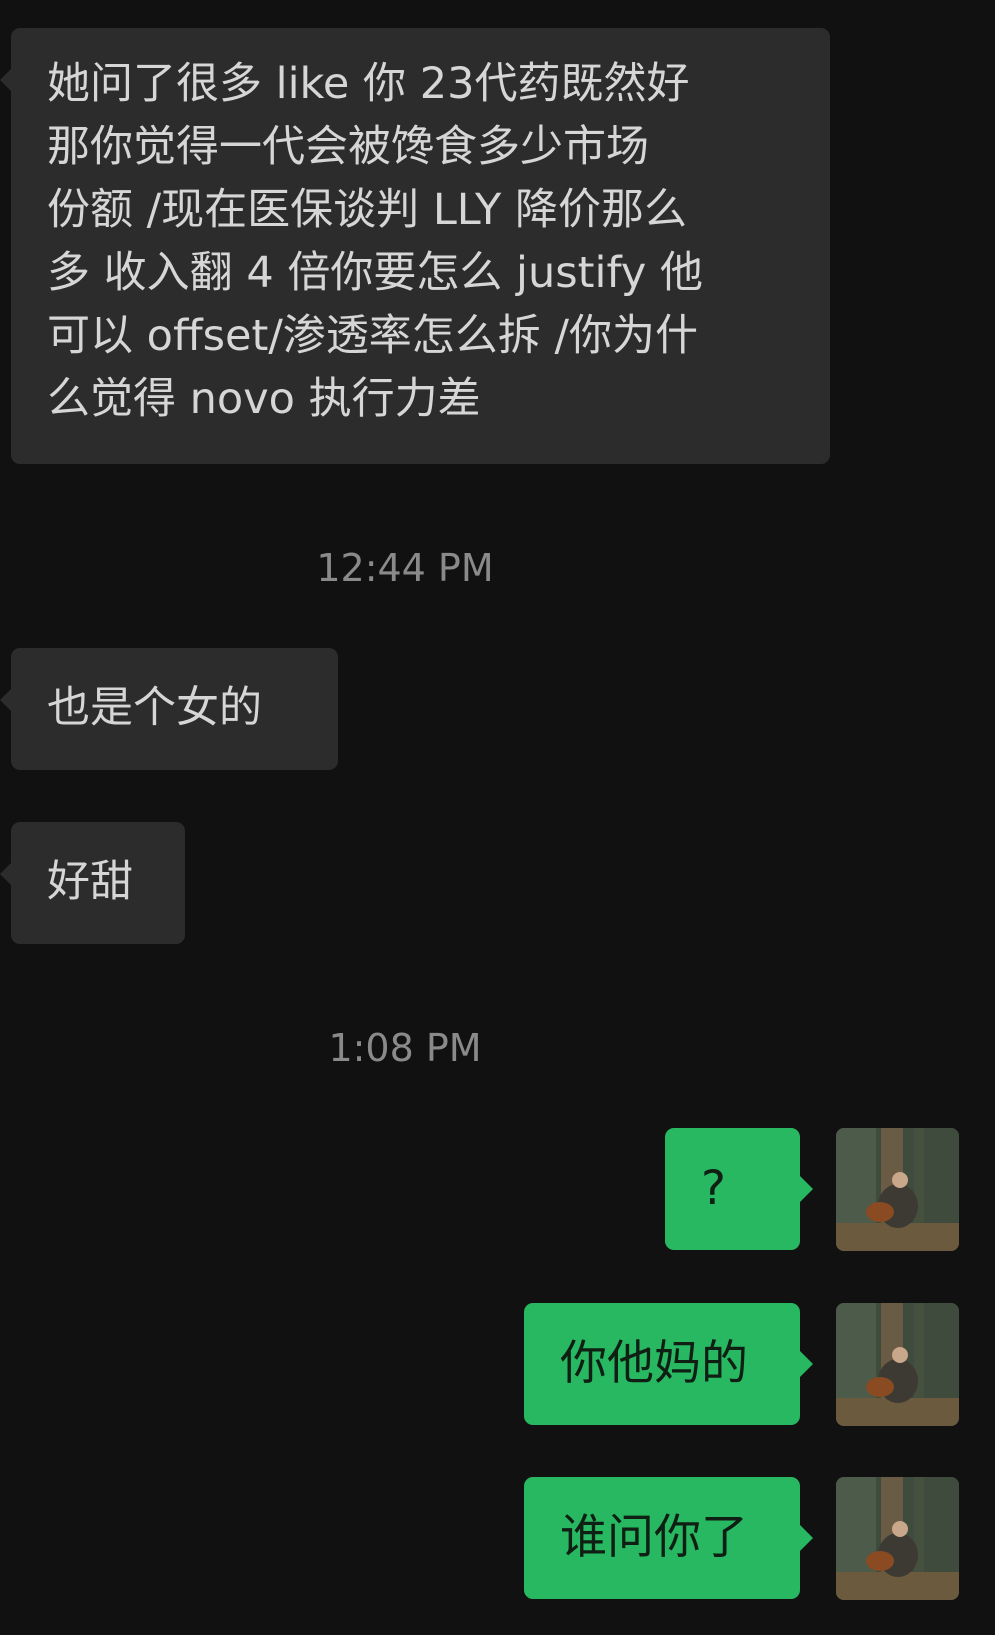 The height and width of the screenshot is (1635, 995). I want to click on message-bubble-incoming: 也是个女的, so click(169, 709).